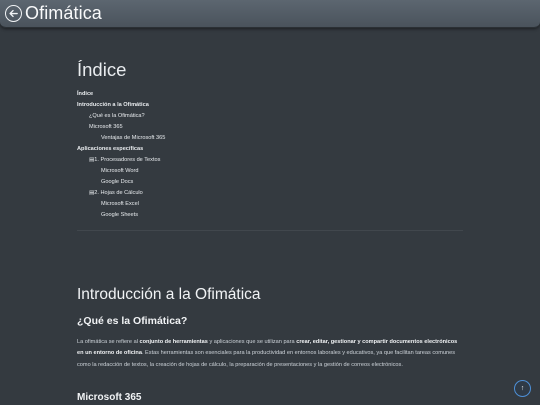 This screenshot has height=405, width=540. I want to click on para-text-2: y aplicaciones que se utilizan para, so click(252, 342).